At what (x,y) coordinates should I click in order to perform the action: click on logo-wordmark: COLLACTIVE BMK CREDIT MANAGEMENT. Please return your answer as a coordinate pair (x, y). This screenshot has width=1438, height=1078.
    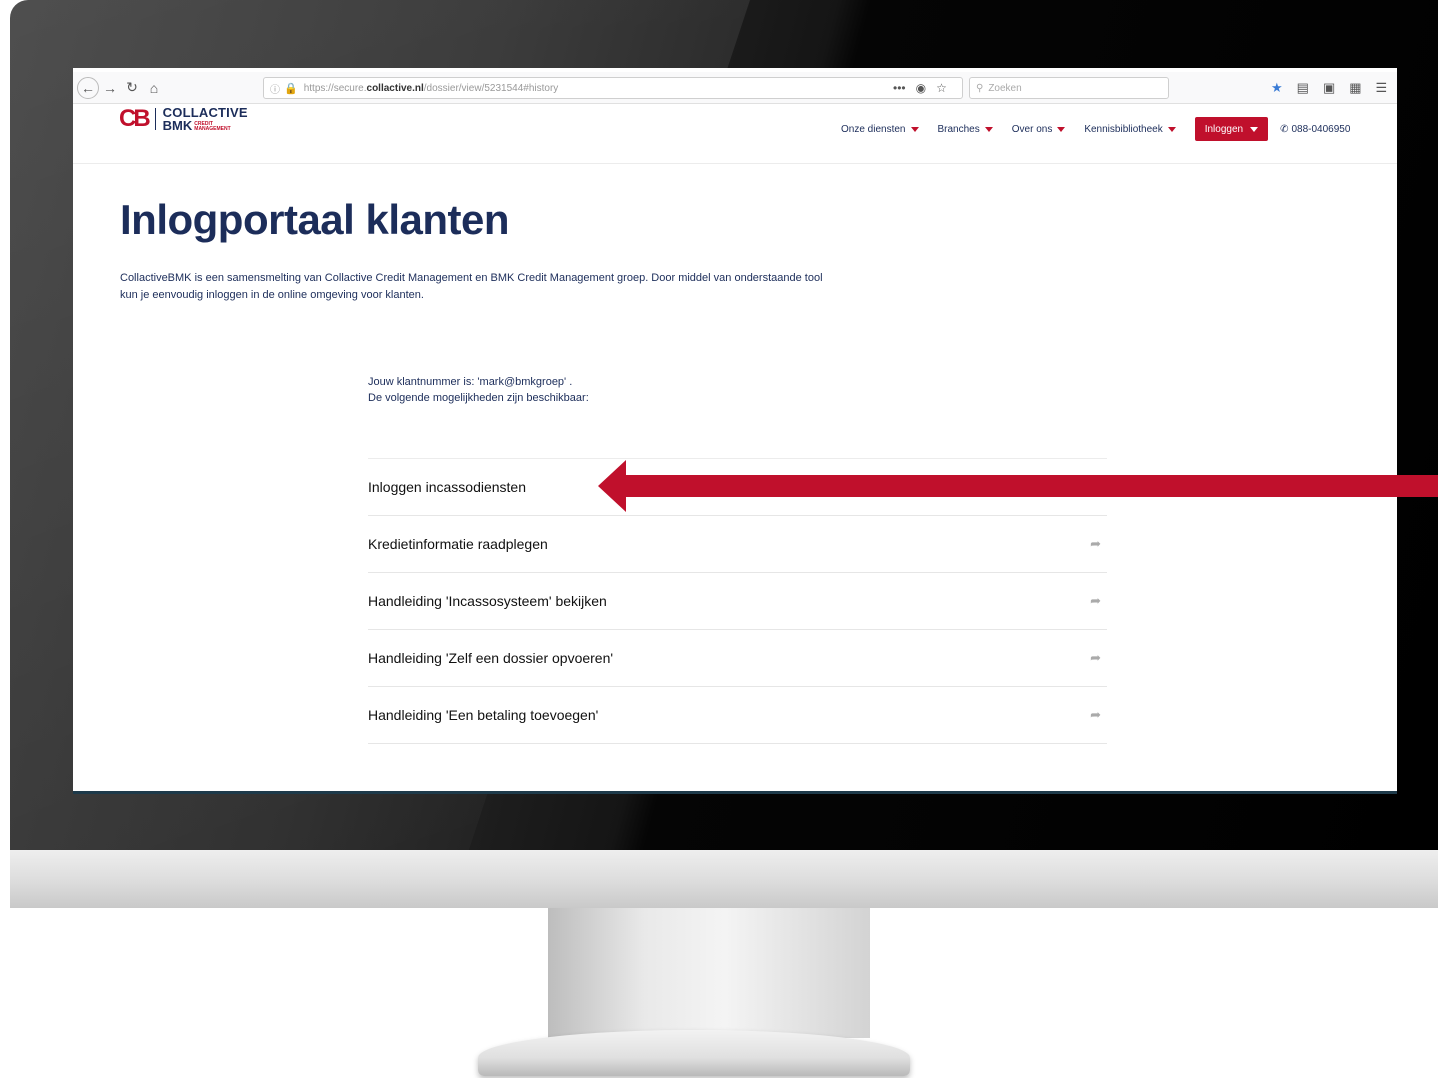
    Looking at the image, I should click on (205, 119).